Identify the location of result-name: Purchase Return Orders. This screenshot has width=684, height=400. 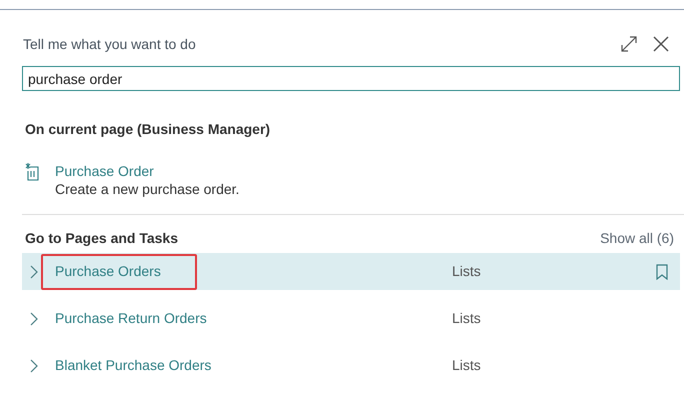
(131, 318).